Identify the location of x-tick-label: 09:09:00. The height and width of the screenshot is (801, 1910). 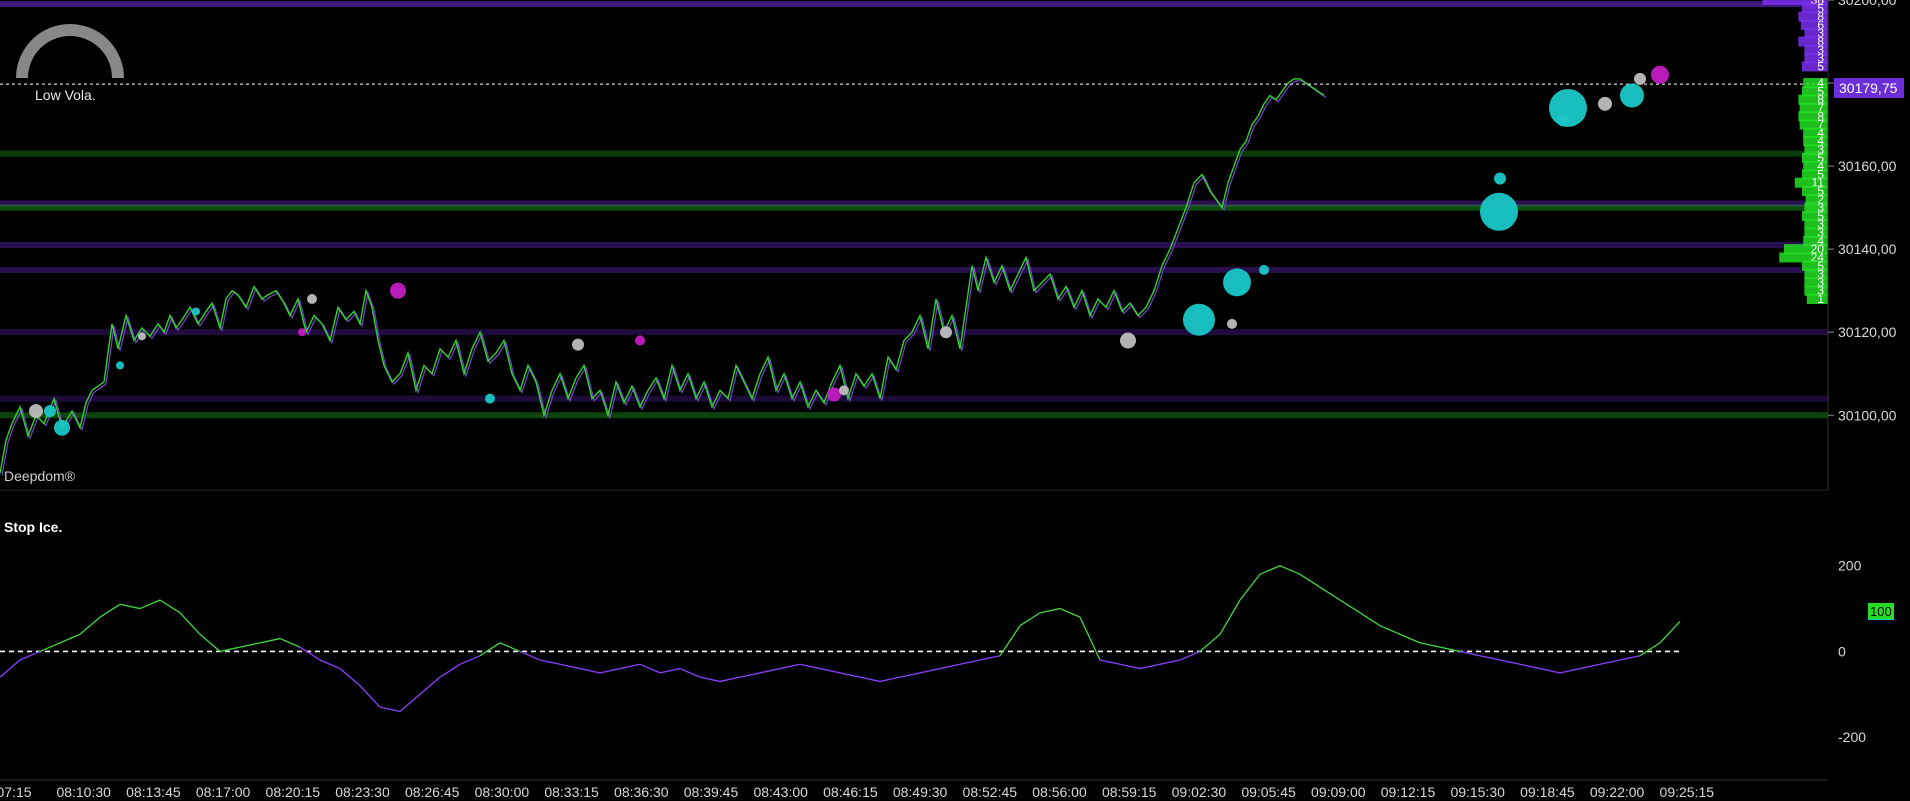
(1338, 792).